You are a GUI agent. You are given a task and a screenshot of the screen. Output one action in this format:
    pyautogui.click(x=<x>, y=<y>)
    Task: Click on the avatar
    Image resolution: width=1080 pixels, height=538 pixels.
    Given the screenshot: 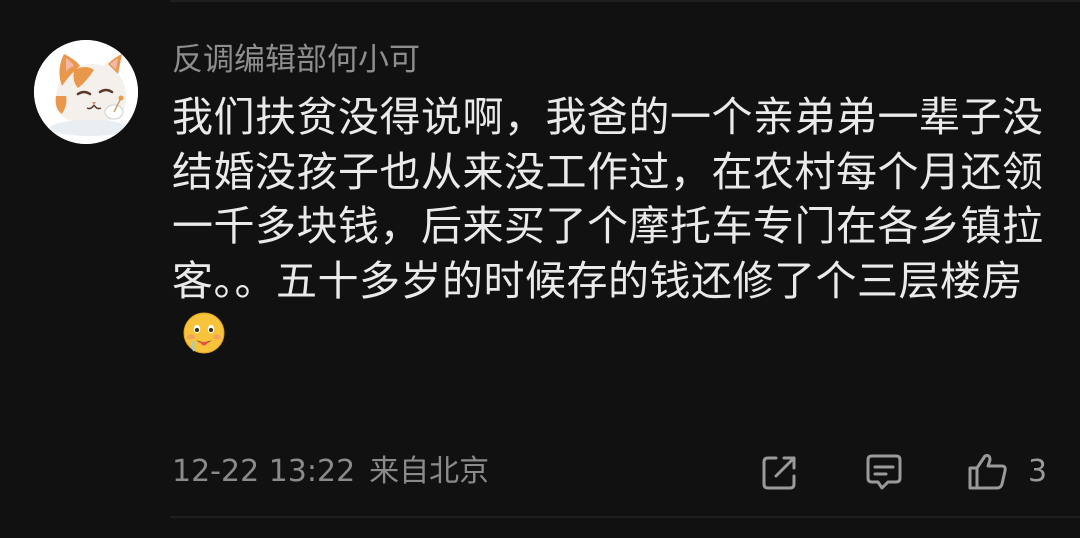 What is the action you would take?
    pyautogui.click(x=86, y=92)
    